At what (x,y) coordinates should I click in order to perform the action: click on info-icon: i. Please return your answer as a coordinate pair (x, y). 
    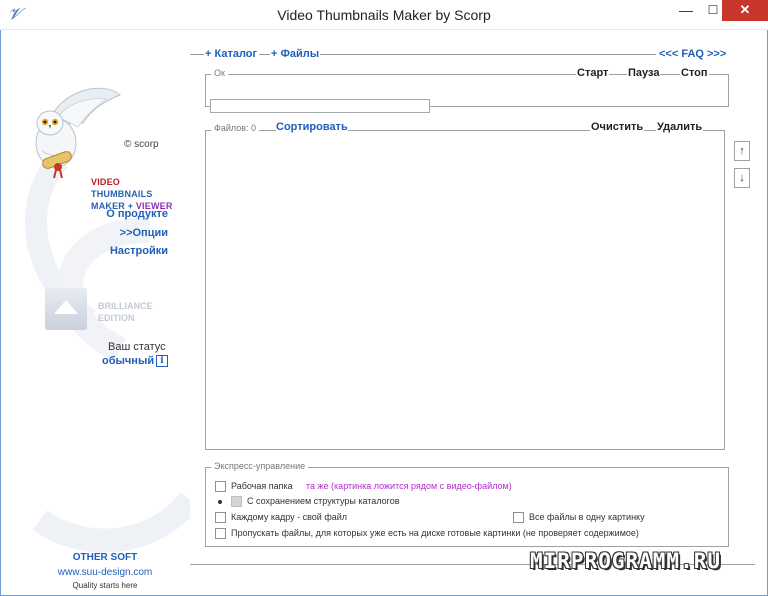
    Looking at the image, I should click on (162, 361).